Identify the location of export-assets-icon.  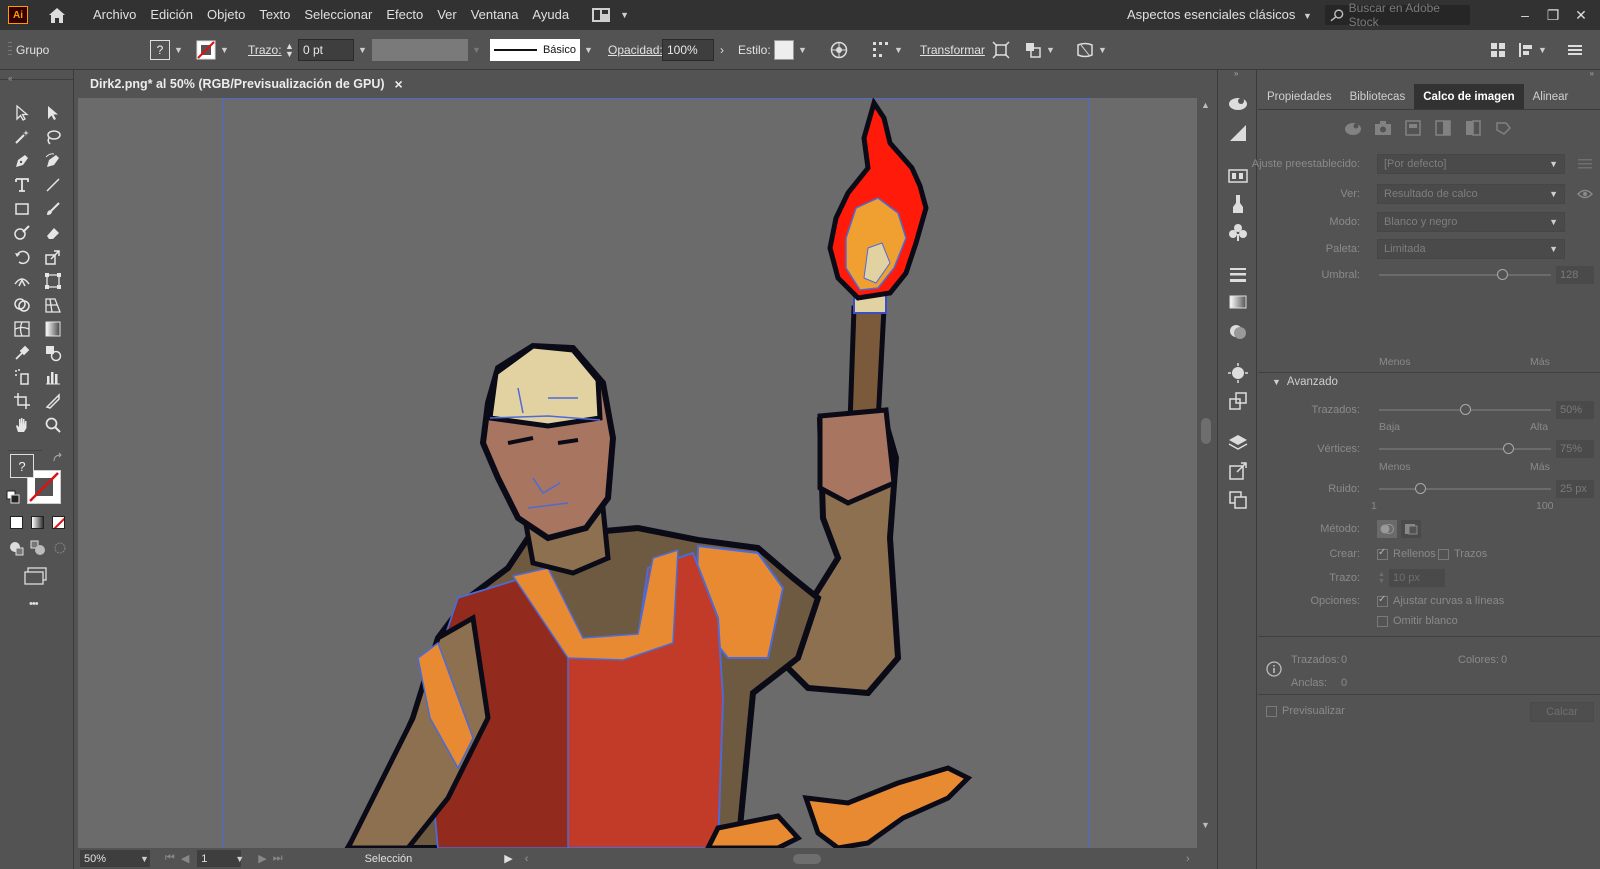
(1238, 471).